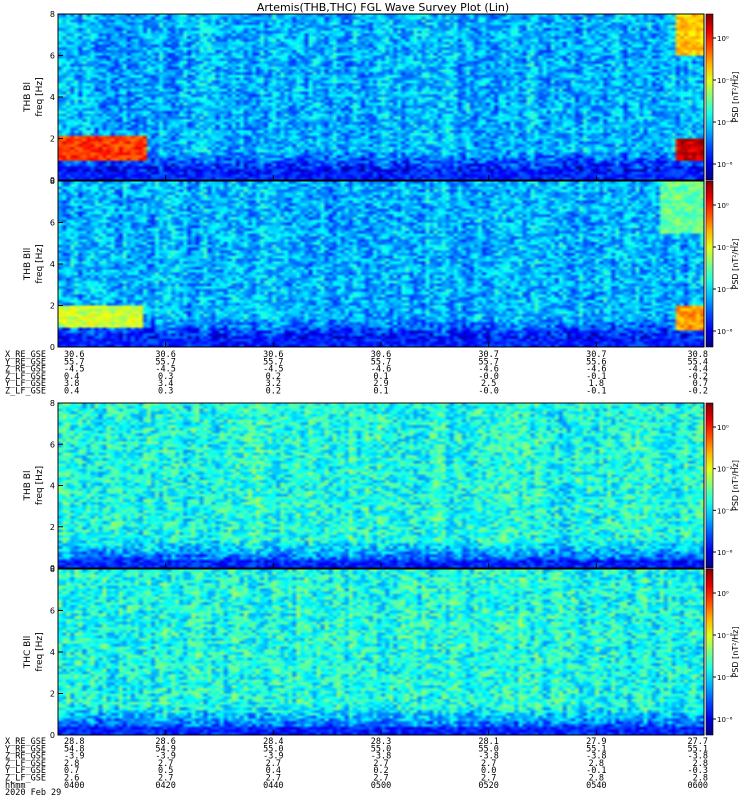  What do you see at coordinates (25, 392) in the screenshot?
I see `ephem-row-label: Z_LF_GSE` at bounding box center [25, 392].